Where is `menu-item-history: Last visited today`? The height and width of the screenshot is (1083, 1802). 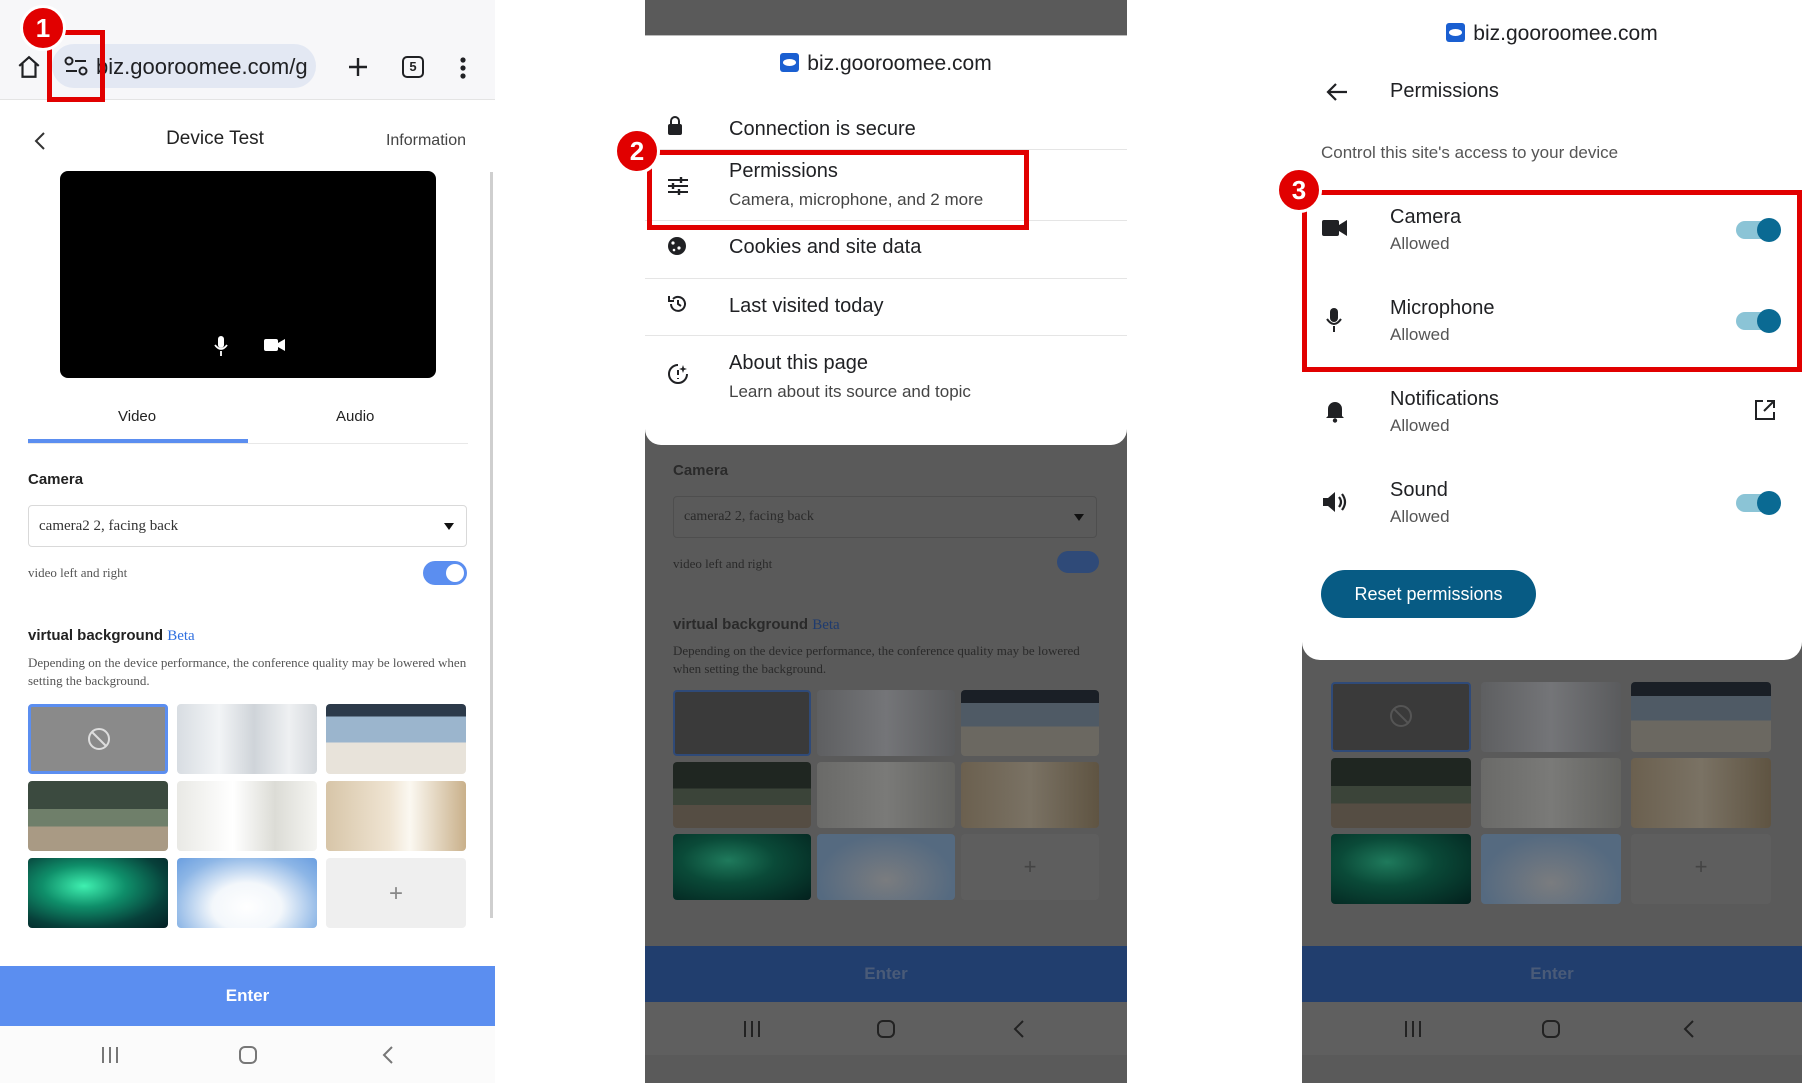 menu-item-history: Last visited today is located at coordinates (886, 304).